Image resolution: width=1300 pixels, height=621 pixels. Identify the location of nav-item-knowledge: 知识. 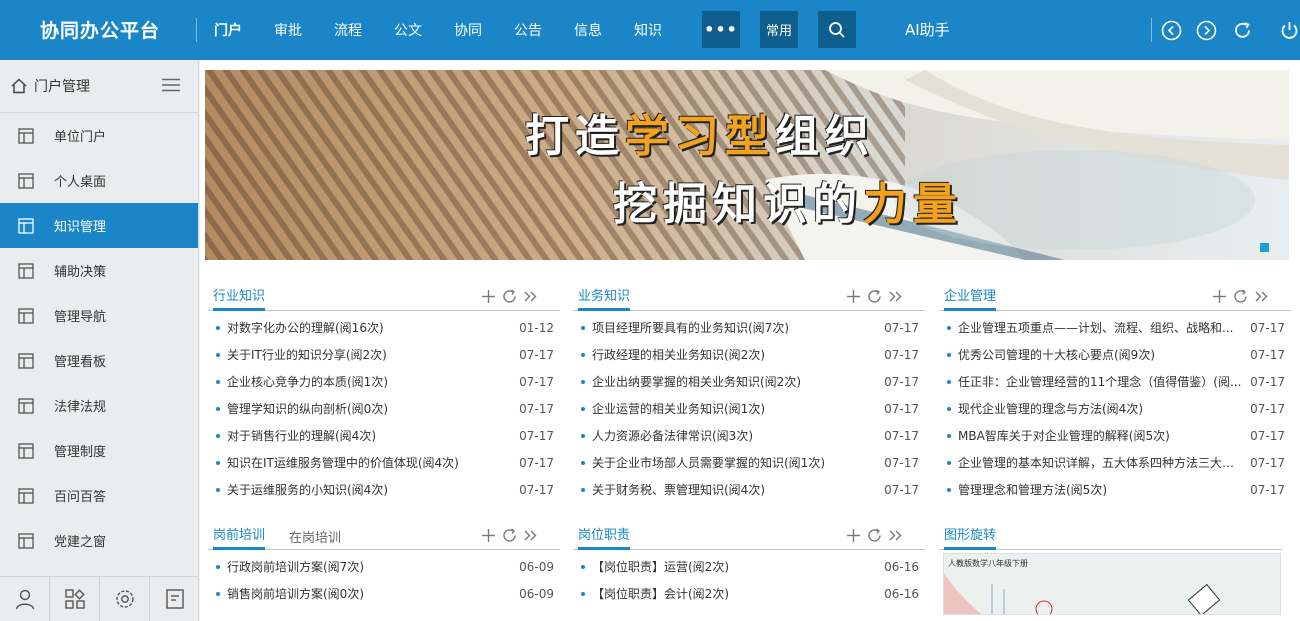
(648, 30).